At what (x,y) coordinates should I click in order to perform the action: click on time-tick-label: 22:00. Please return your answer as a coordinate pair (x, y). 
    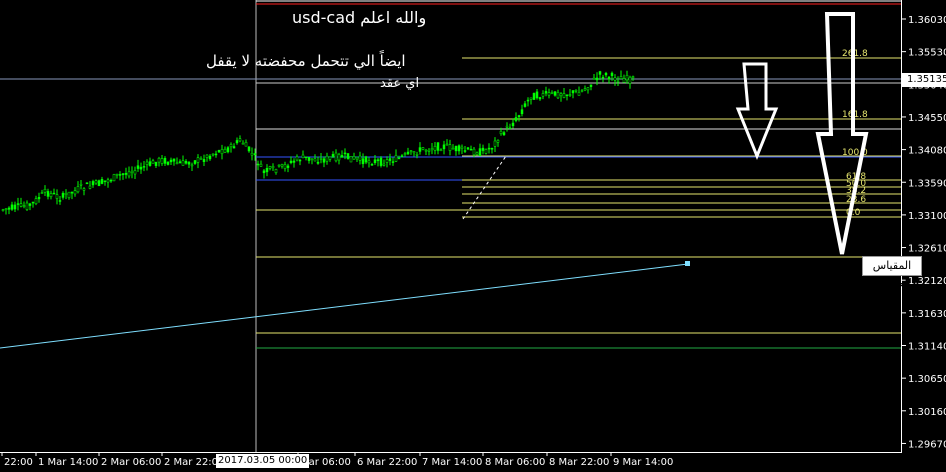
    Looking at the image, I should click on (18, 462).